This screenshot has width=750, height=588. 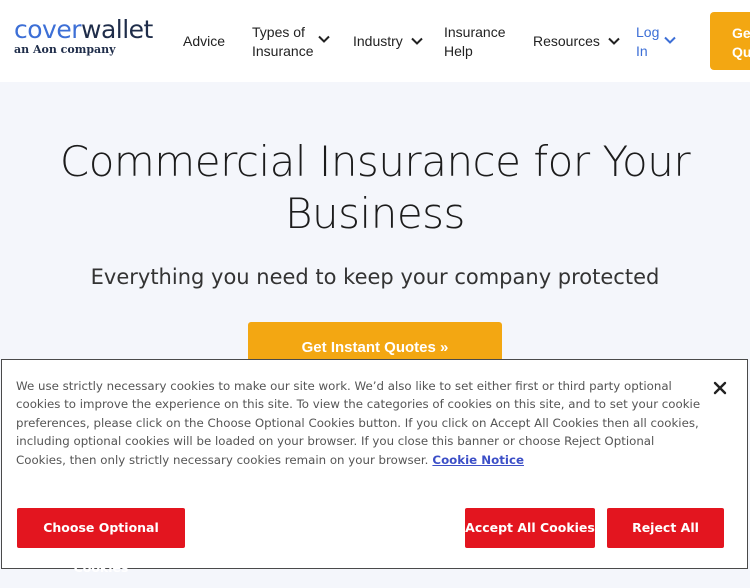 I want to click on logo-wallet-text: wallet, so click(x=117, y=29).